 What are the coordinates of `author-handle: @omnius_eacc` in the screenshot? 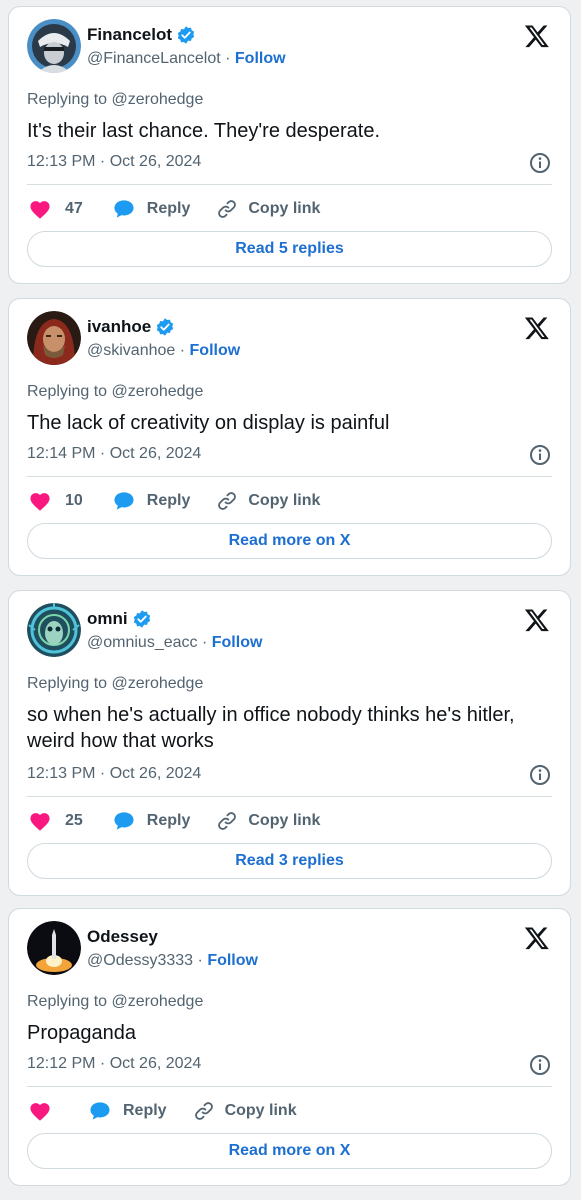 It's located at (142, 642).